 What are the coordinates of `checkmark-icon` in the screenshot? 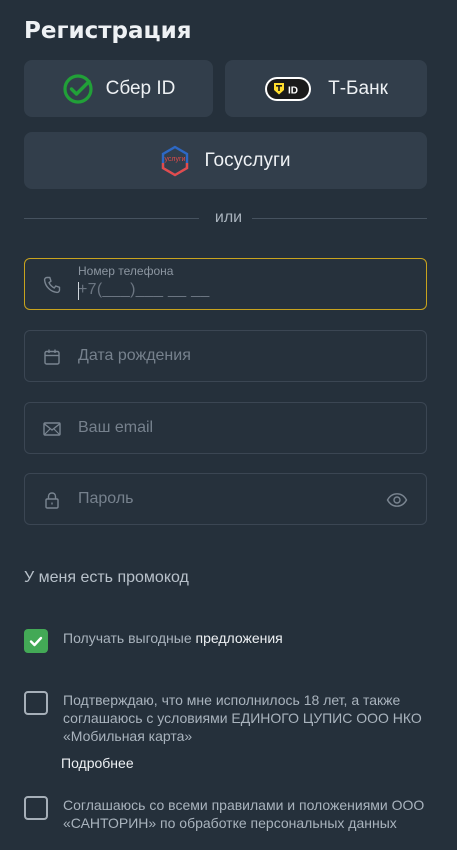 It's located at (36, 641).